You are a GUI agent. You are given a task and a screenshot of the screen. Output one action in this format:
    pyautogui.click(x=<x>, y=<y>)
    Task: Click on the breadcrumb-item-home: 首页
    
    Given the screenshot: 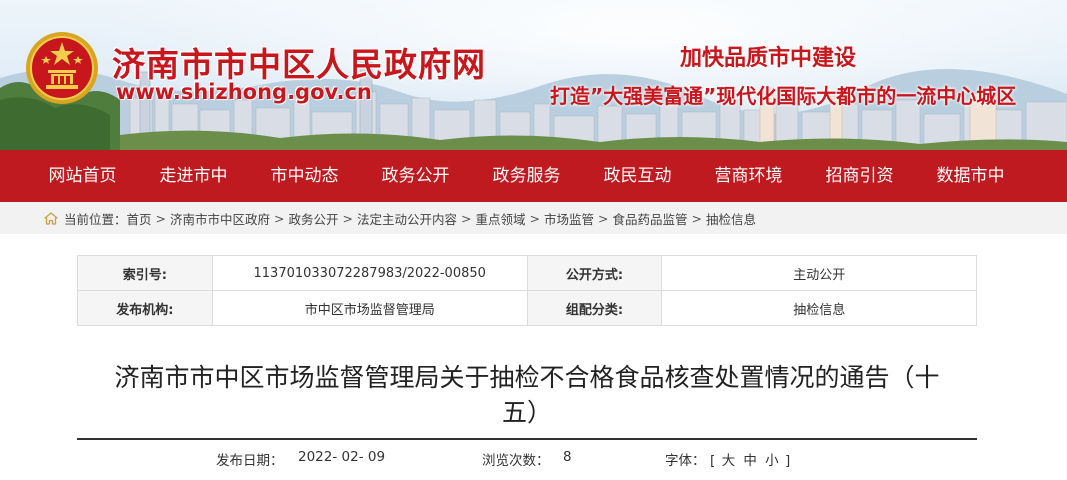 What is the action you would take?
    pyautogui.click(x=139, y=218)
    